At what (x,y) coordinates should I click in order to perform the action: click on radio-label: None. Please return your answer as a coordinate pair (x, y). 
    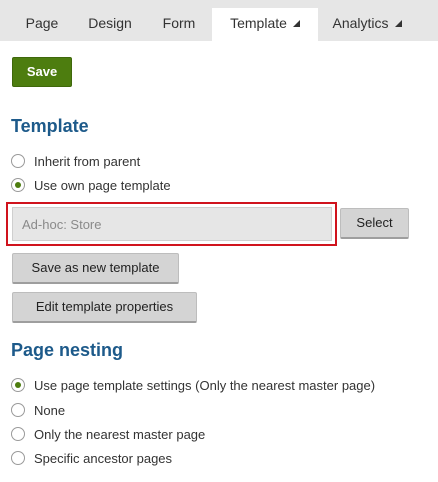
    Looking at the image, I should click on (50, 410).